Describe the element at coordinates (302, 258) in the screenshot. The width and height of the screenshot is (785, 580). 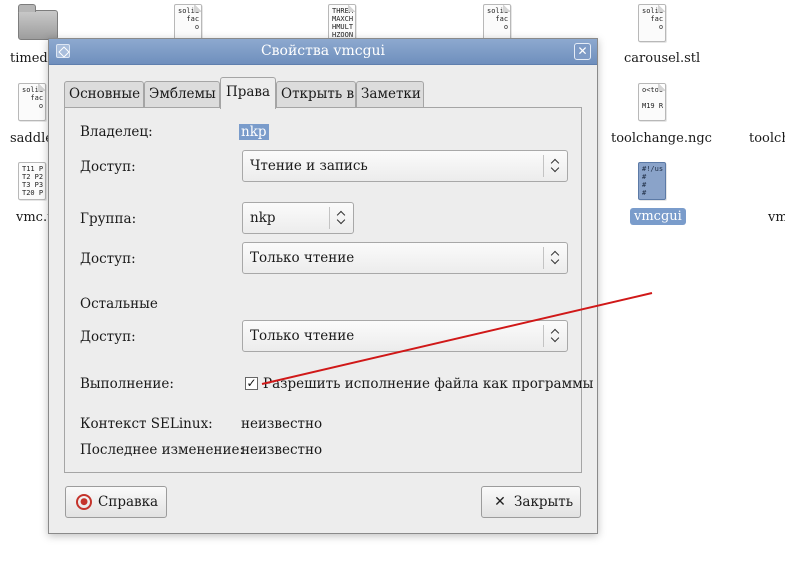
I see `group-access-value: Только чтение` at that location.